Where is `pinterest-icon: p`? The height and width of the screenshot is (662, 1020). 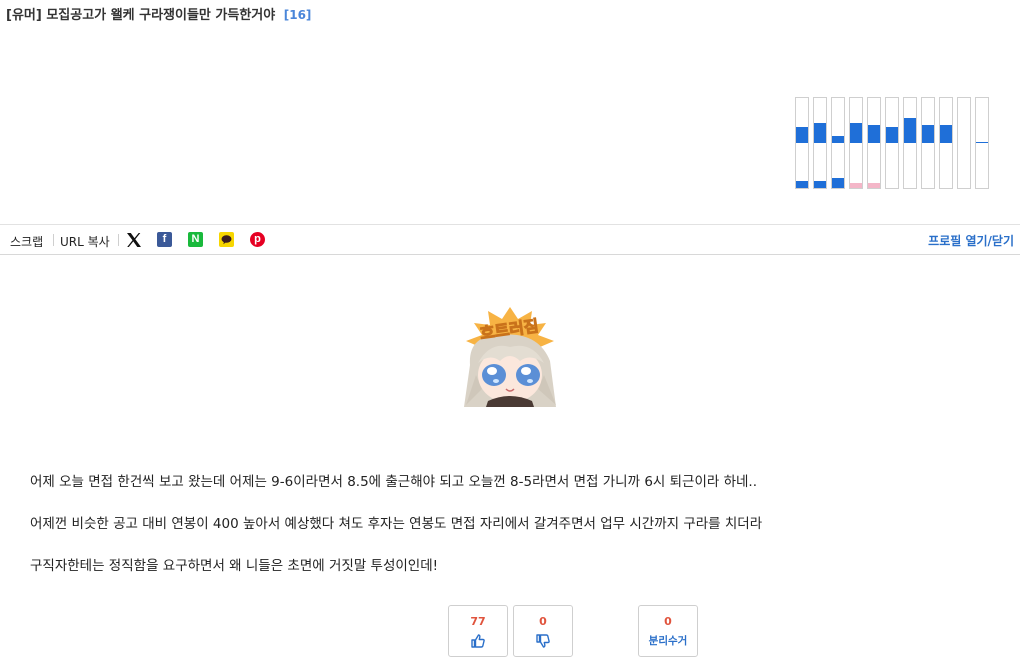 pinterest-icon: p is located at coordinates (257, 239).